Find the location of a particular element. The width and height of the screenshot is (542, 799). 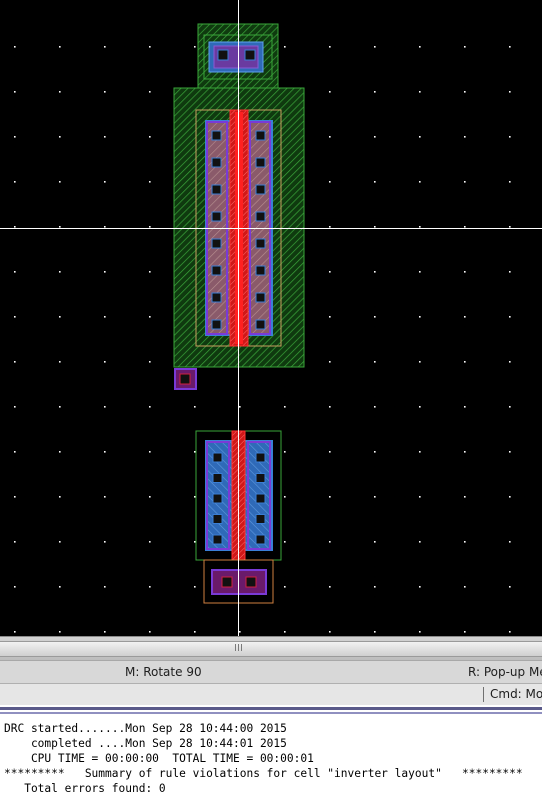

scrollbar-grip-icon is located at coordinates (239, 647).